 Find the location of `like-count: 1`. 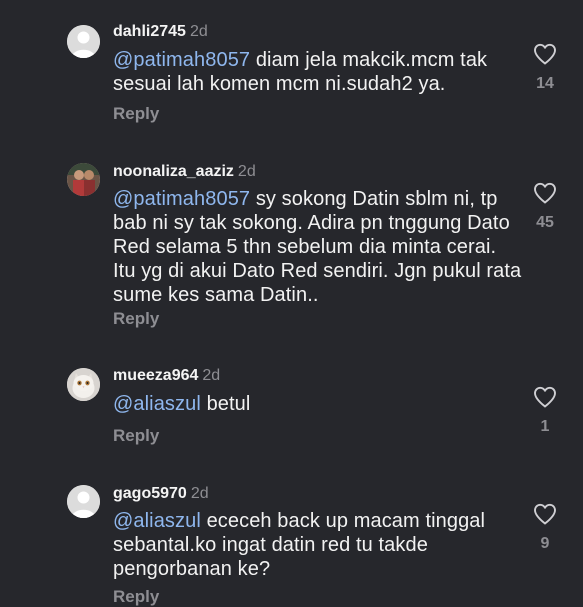

like-count: 1 is located at coordinates (545, 426).